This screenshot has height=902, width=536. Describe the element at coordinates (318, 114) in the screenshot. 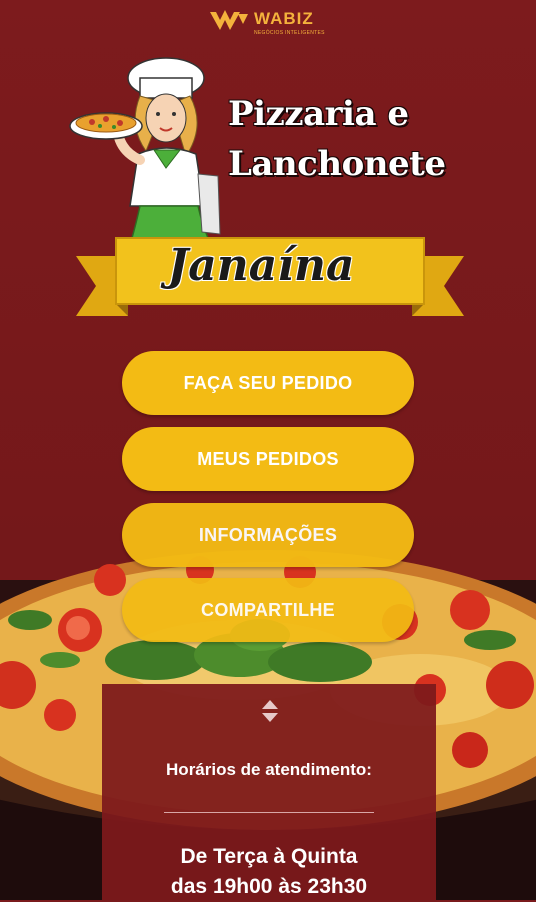

I see `title-line-1: Pizzaria e` at that location.